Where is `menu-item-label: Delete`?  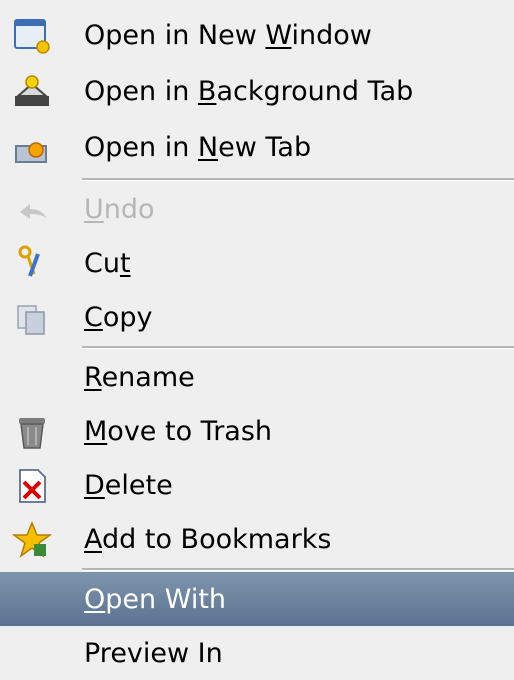 menu-item-label: Delete is located at coordinates (128, 485).